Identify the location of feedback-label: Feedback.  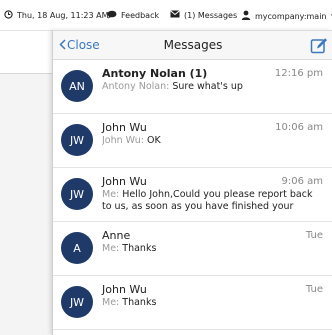
(140, 15).